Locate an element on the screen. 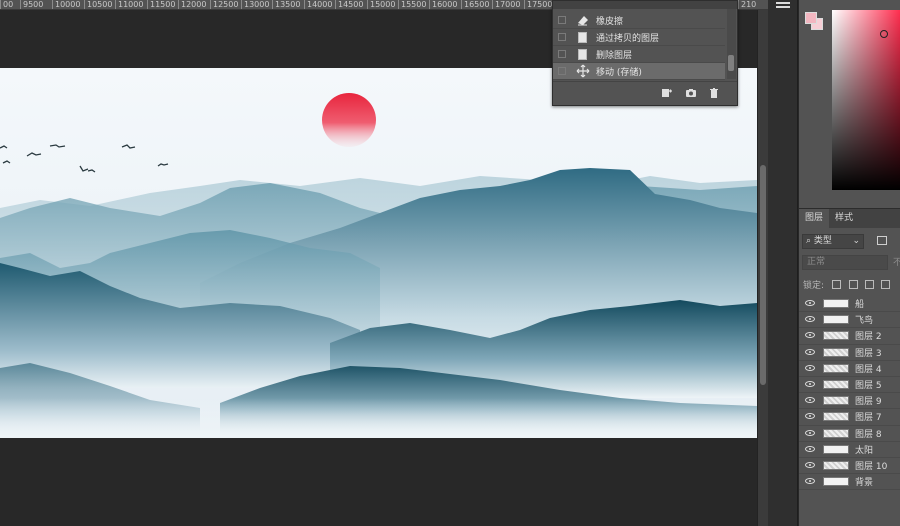  layer-row: 图层 4 is located at coordinates (849, 369).